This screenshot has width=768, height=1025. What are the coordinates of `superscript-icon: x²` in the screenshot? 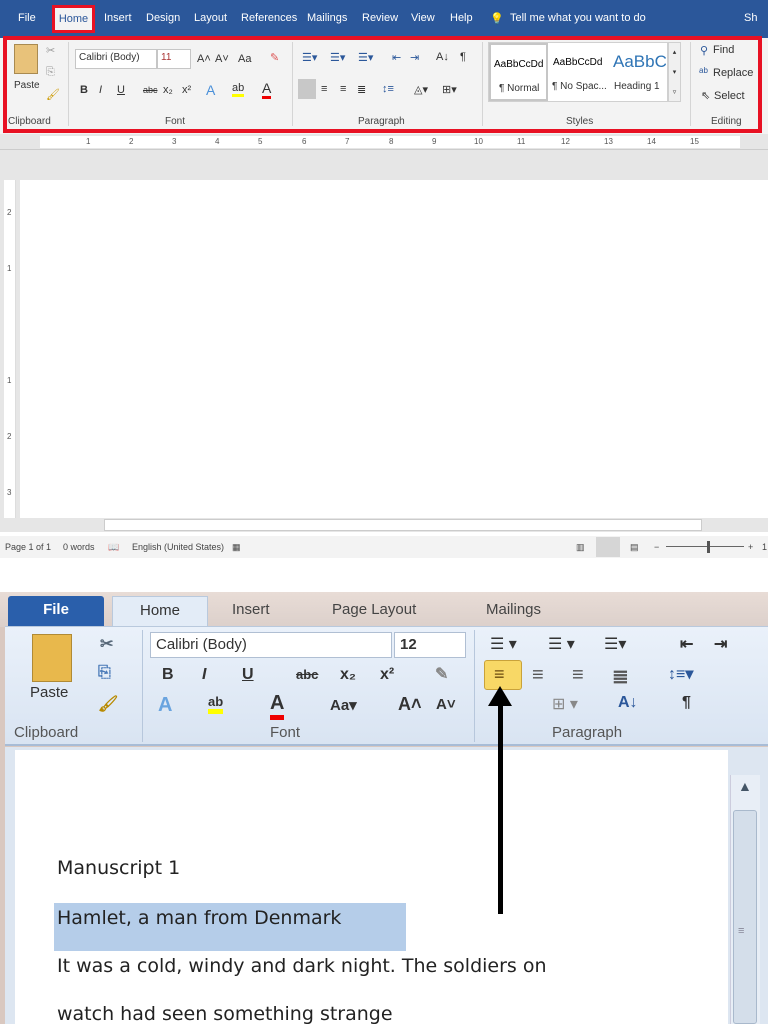 It's located at (387, 675).